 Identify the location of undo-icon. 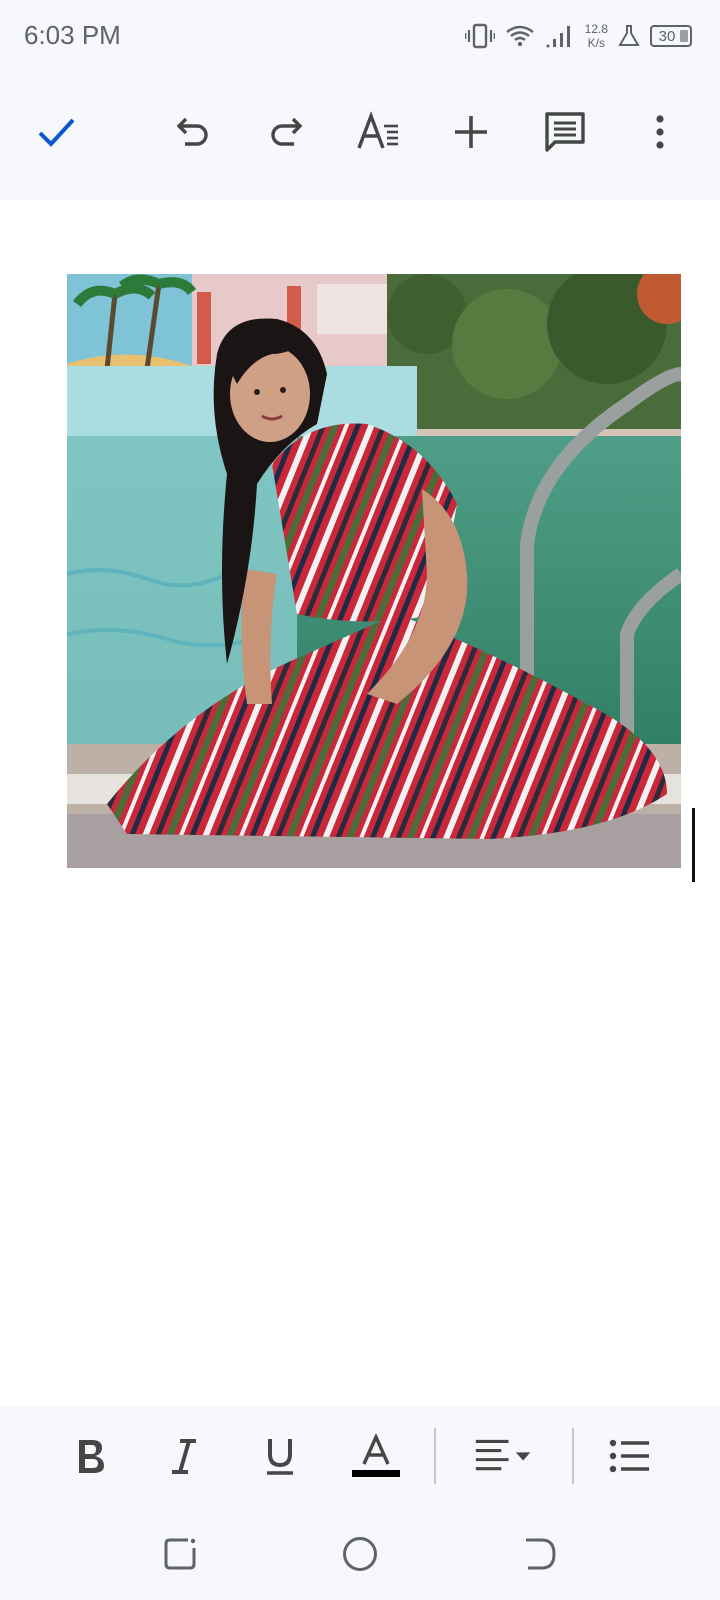
(192, 131).